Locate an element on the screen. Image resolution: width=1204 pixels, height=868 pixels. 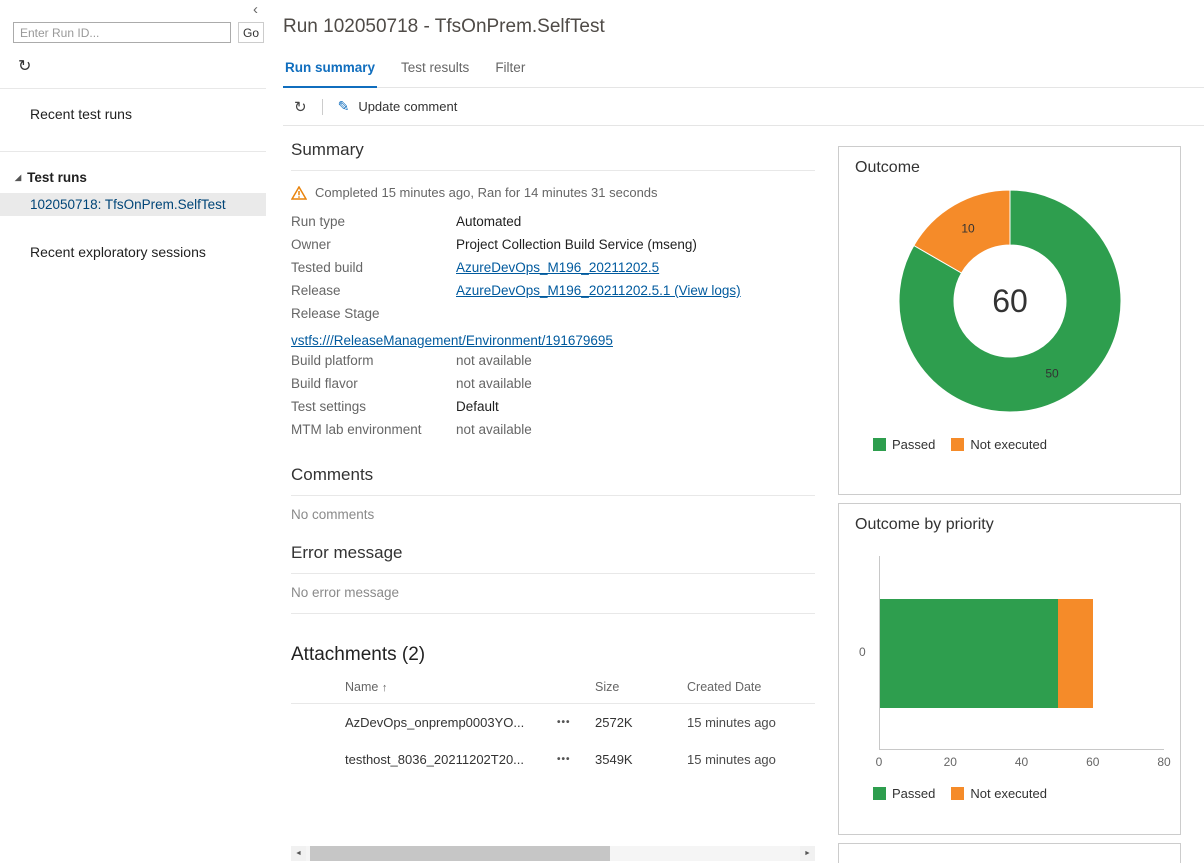
outcome-card: Outcome 50 10 60 Passed Not executed is located at coordinates (1009, 320).